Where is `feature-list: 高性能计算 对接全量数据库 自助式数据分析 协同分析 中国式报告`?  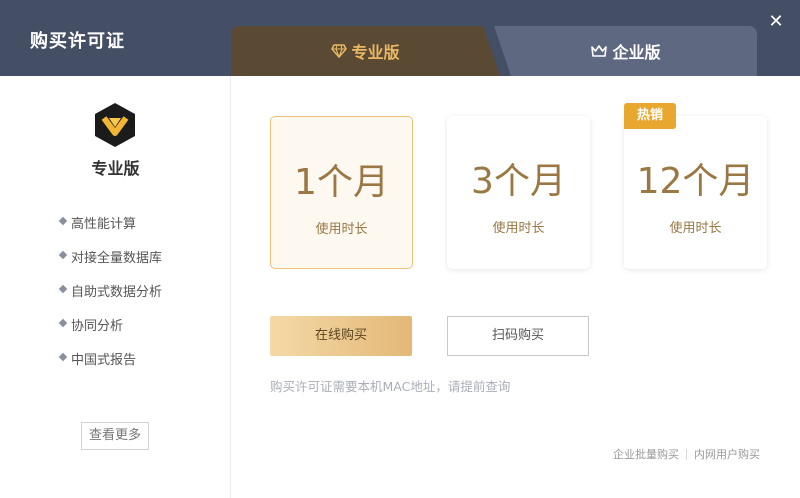 feature-list: 高性能计算 对接全量数据库 自助式数据分析 协同分析 中国式报告 is located at coordinates (110, 298).